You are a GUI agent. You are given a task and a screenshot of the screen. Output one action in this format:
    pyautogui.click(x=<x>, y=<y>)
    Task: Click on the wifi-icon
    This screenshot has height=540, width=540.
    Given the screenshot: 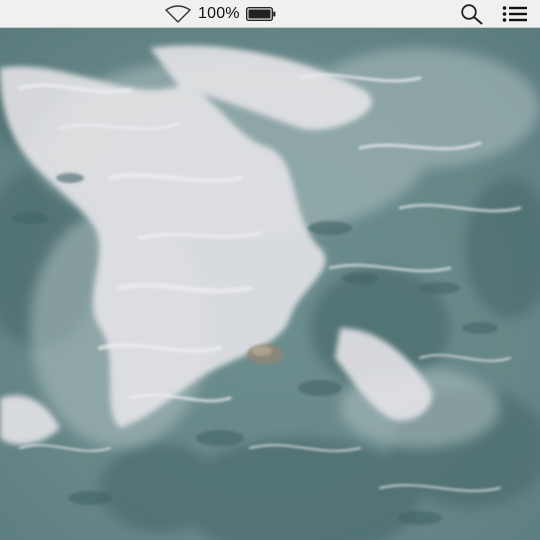 What is the action you would take?
    pyautogui.click(x=178, y=14)
    